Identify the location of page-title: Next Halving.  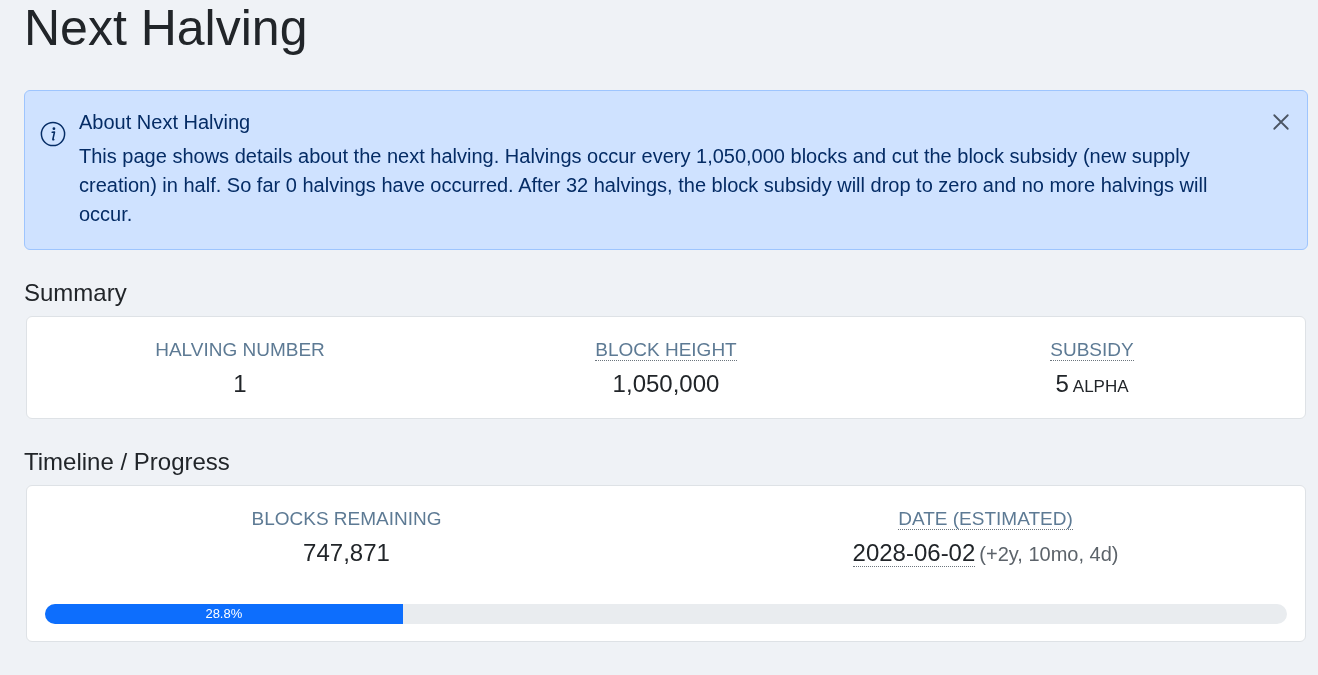
(166, 28).